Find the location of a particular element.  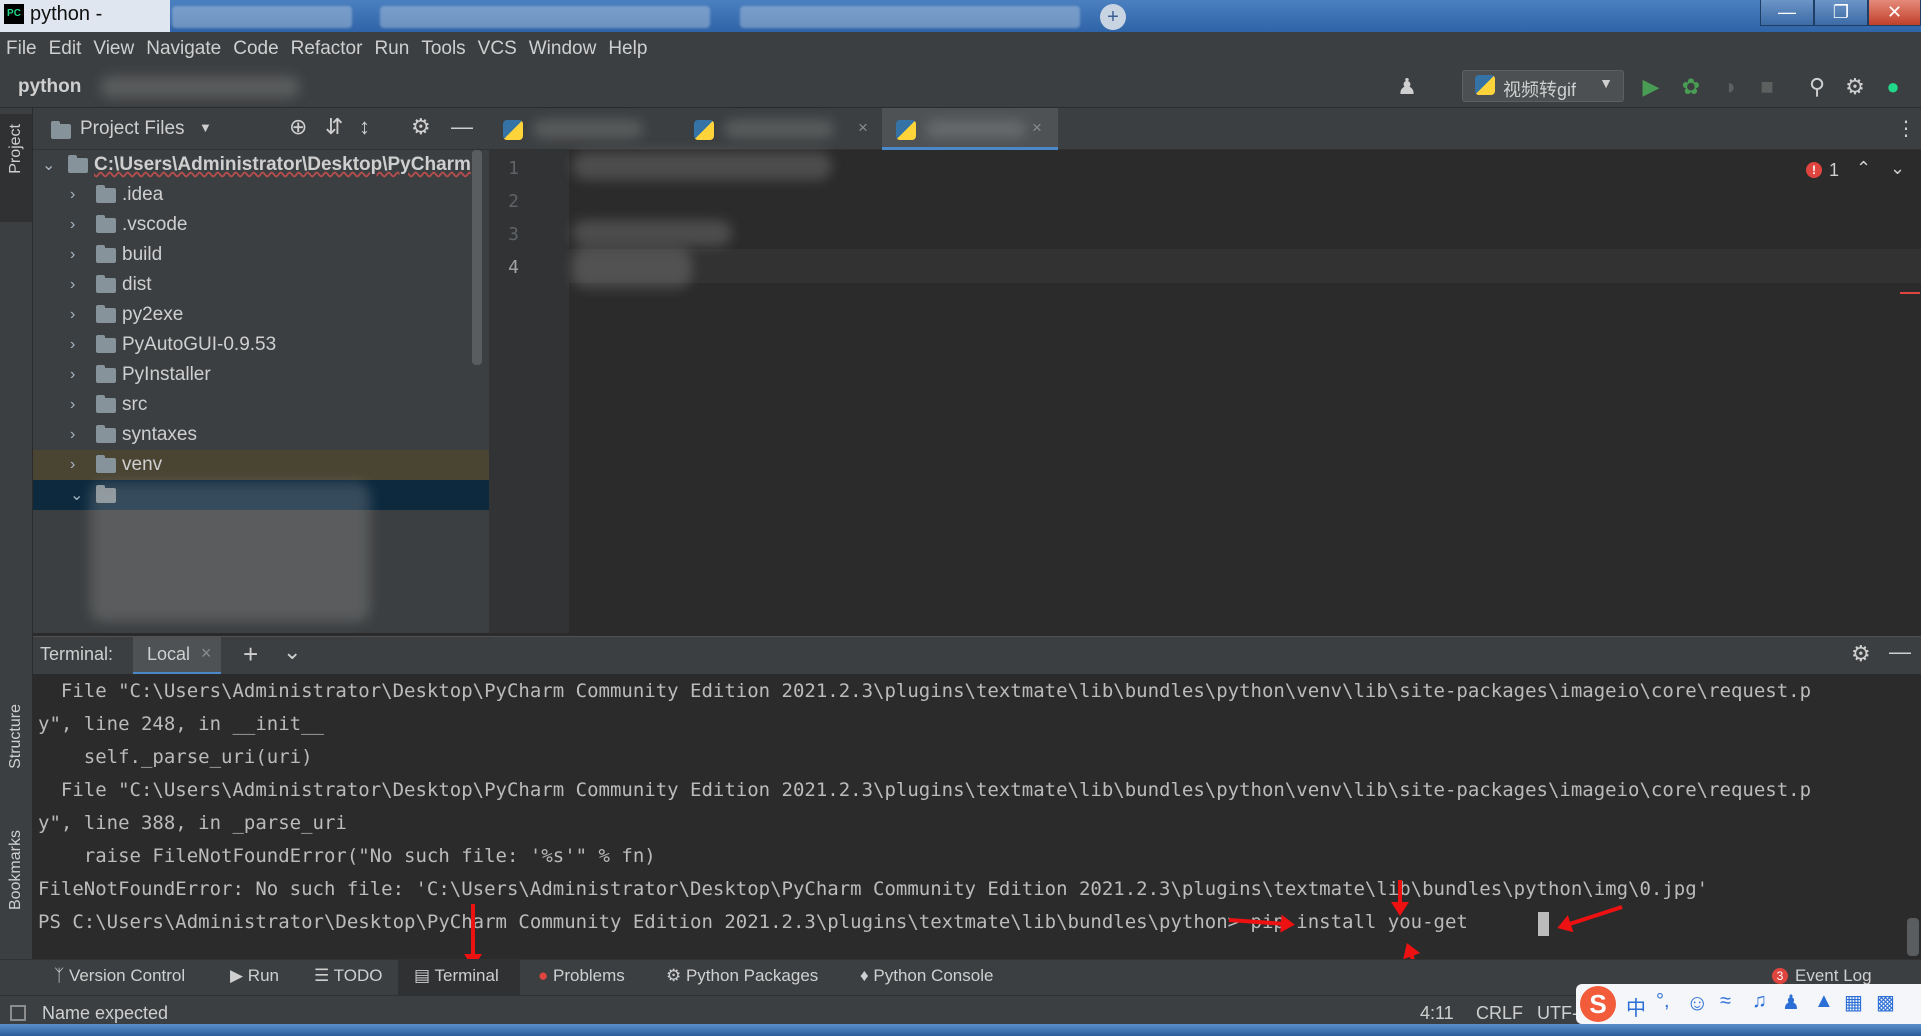

menu-code: Code is located at coordinates (255, 49).